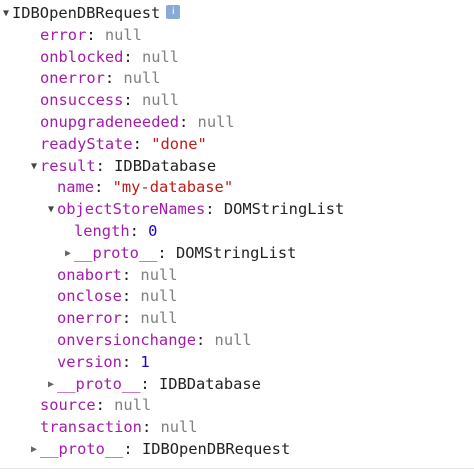  Describe the element at coordinates (89, 274) in the screenshot. I see `property-key: onabort` at that location.